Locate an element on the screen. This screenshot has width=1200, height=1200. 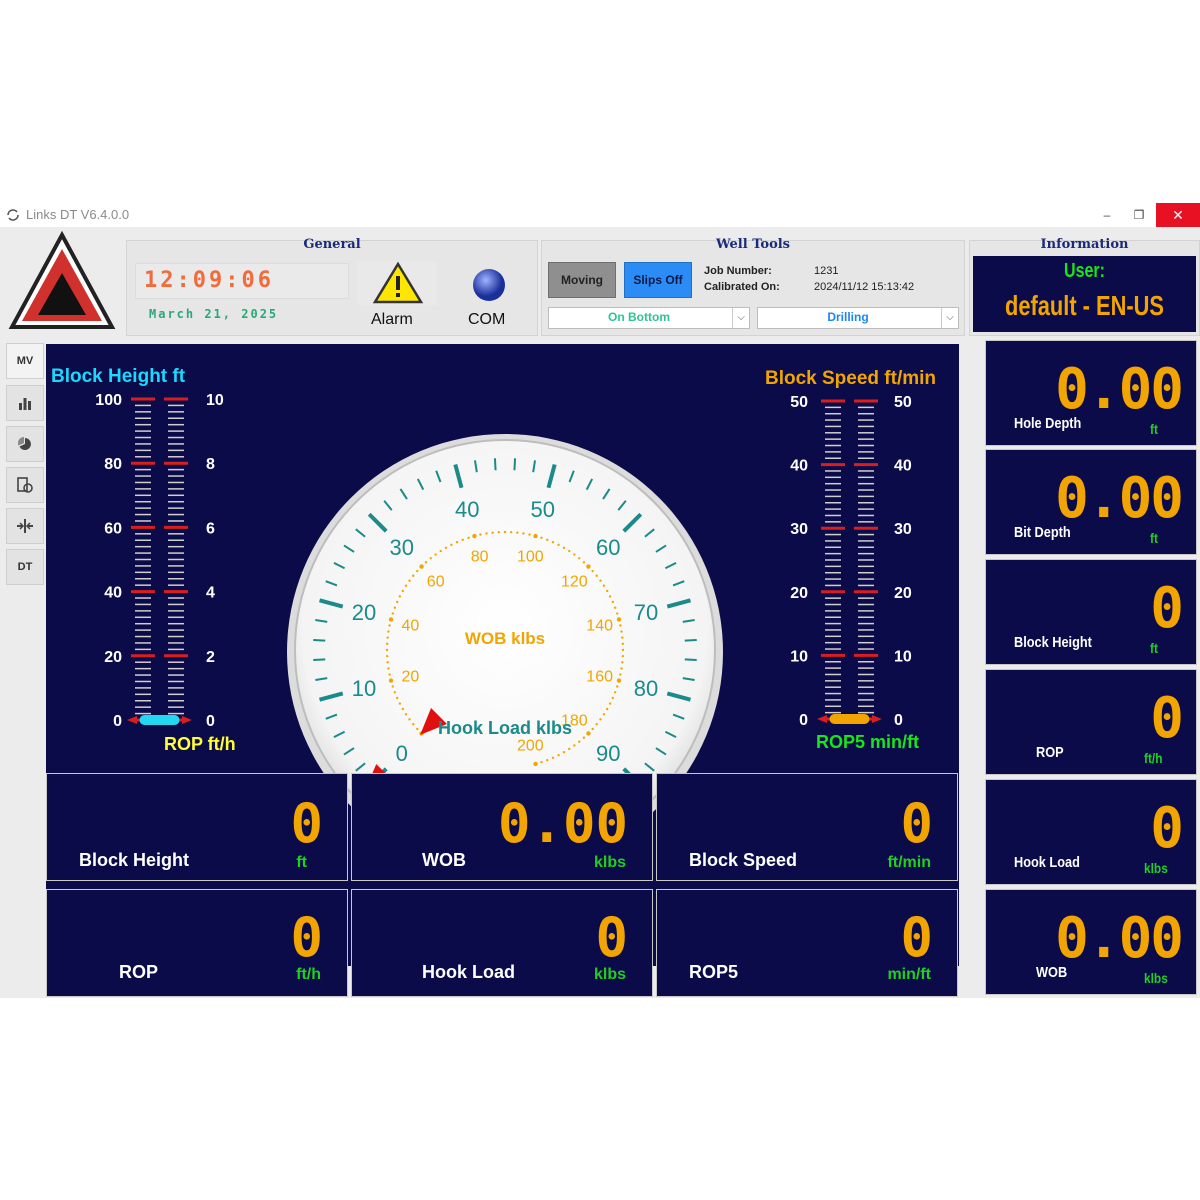
info-readout-label: Hole Depth is located at coordinates (1048, 423).